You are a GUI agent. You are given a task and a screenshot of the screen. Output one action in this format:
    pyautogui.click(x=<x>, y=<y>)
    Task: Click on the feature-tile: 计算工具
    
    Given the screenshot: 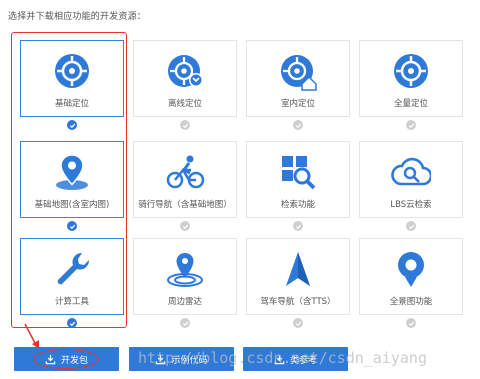 What is the action you would take?
    pyautogui.click(x=72, y=276)
    